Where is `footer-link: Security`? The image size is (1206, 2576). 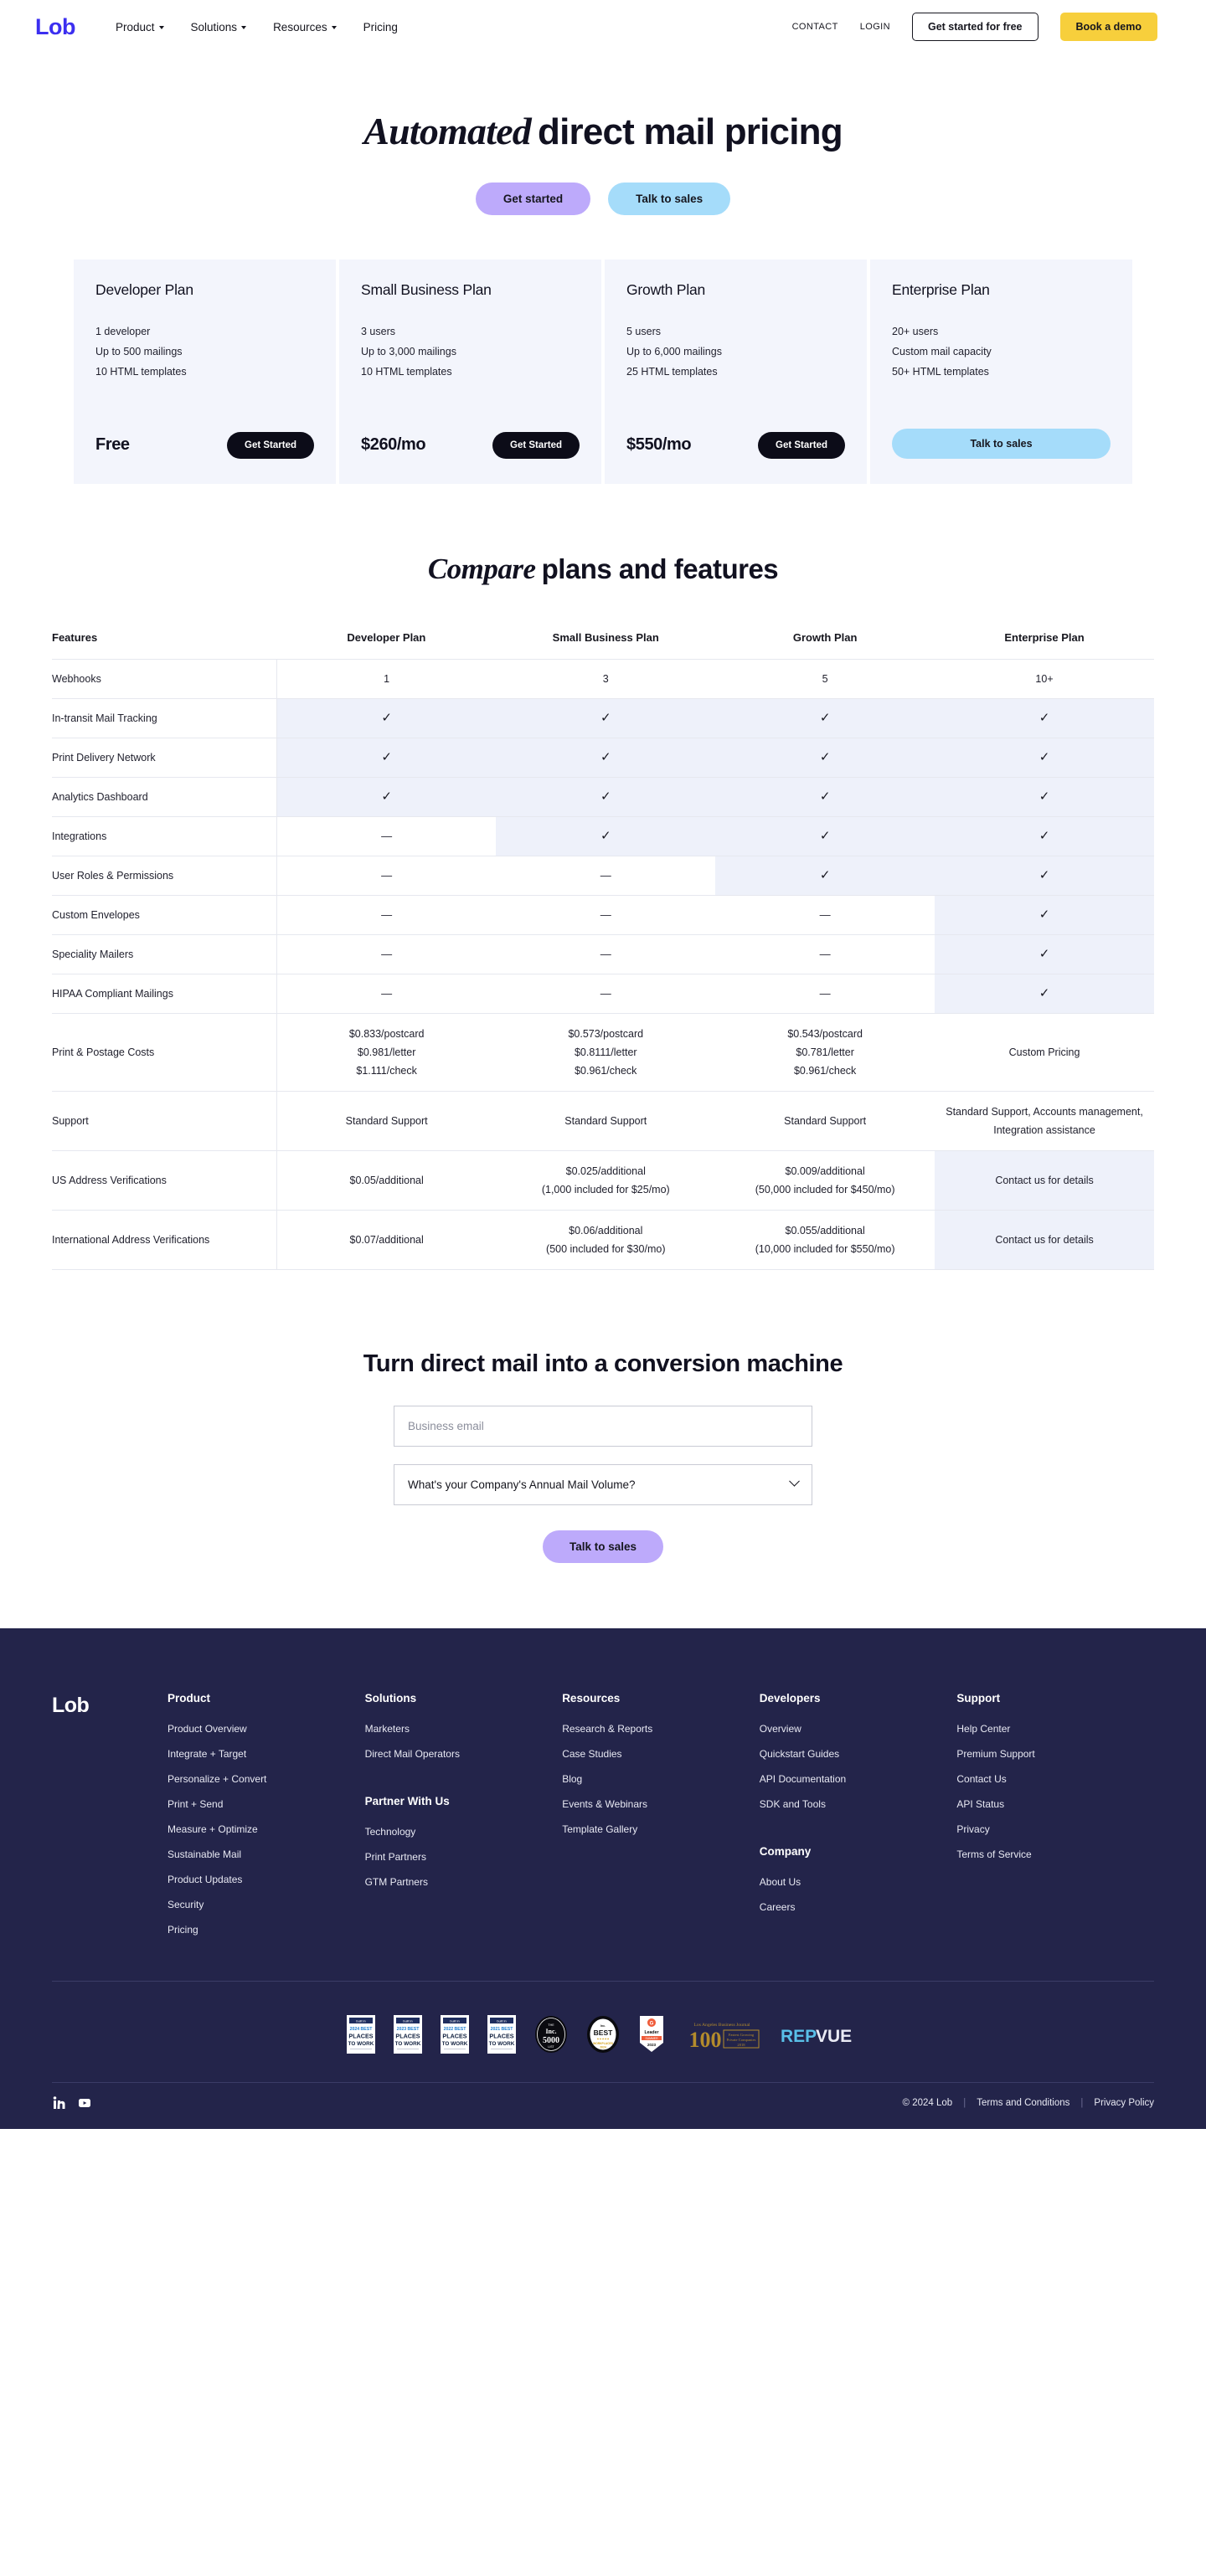
footer-link: Security is located at coordinates (266, 1904).